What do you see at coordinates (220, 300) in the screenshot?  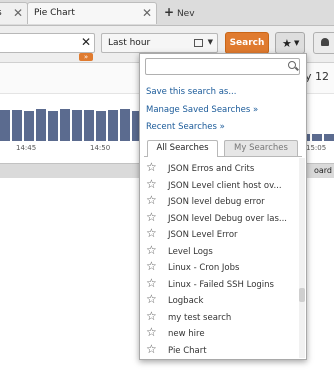 I see `saved-search-item: ☆ Logback` at bounding box center [220, 300].